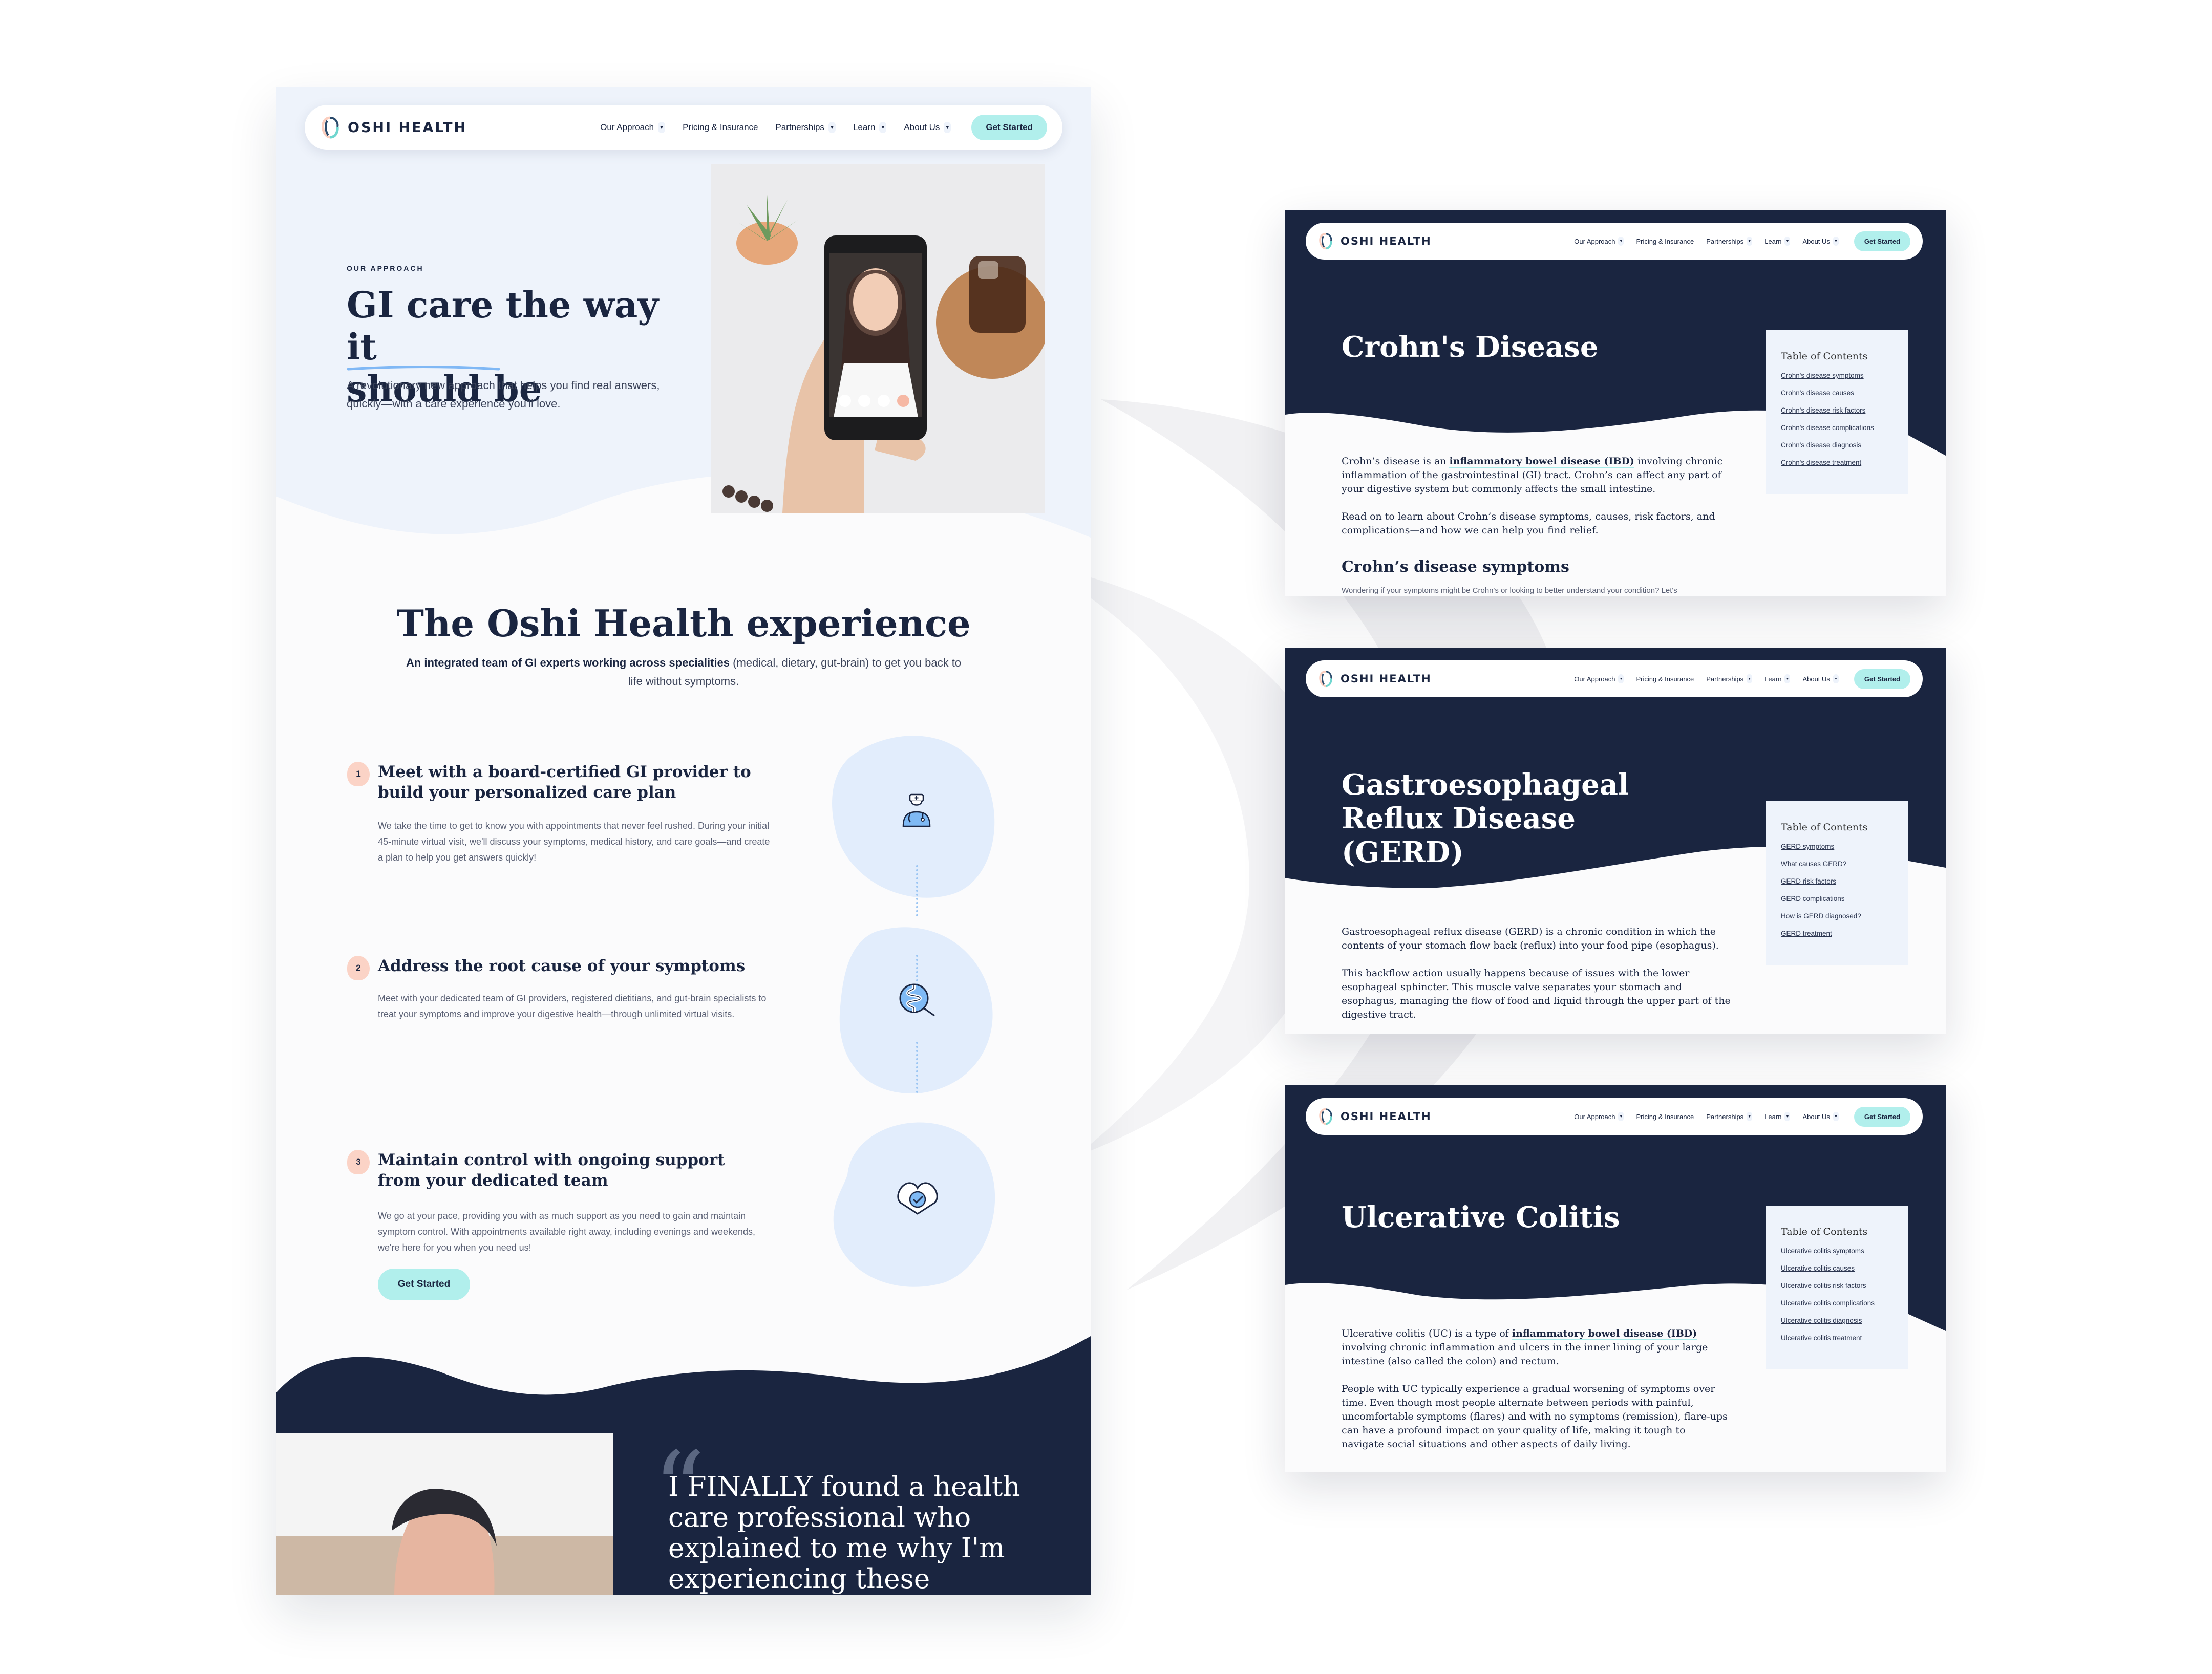  I want to click on toc-link: Ulcerative colitis treatment, so click(1837, 1338).